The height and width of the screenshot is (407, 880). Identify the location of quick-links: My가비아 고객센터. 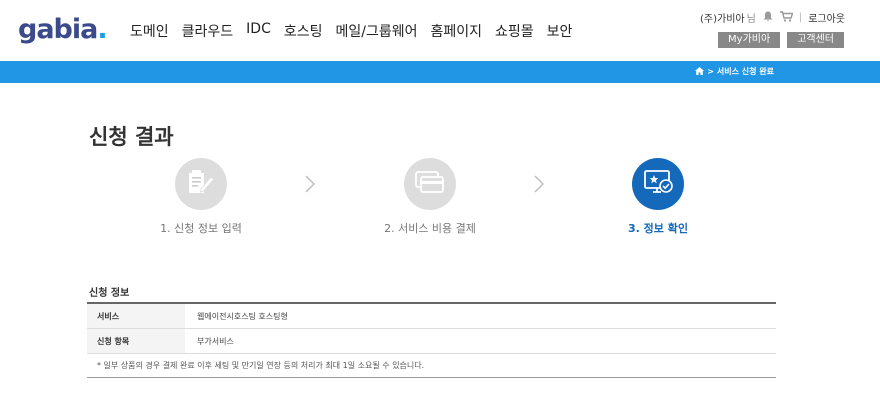
(781, 40).